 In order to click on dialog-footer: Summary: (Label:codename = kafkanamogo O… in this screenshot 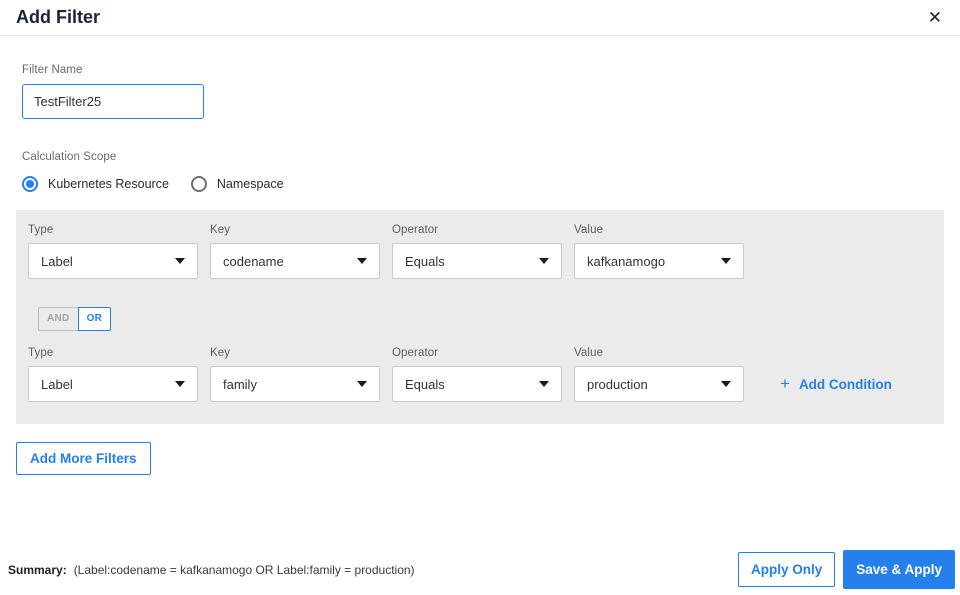, I will do `click(480, 569)`.